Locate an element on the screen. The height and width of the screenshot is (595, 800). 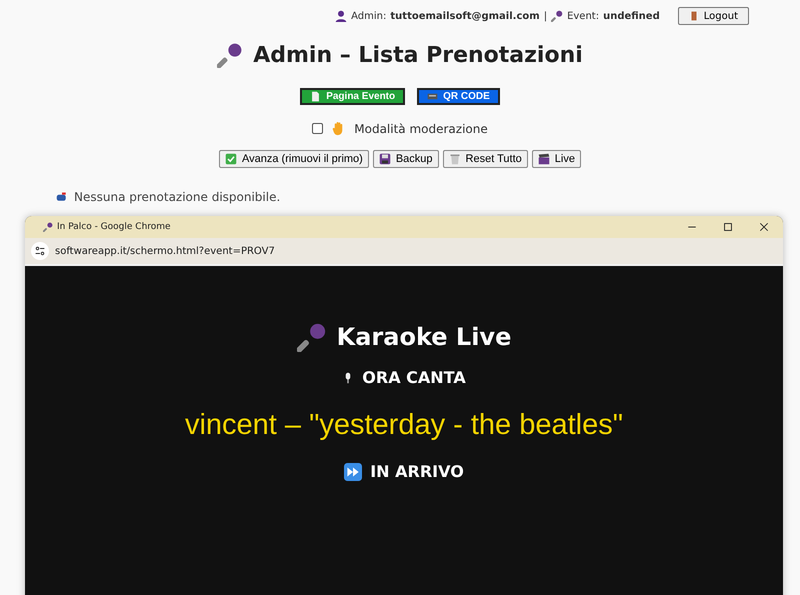
page-title: Admin – Lista Prenotazioni is located at coordinates (418, 55).